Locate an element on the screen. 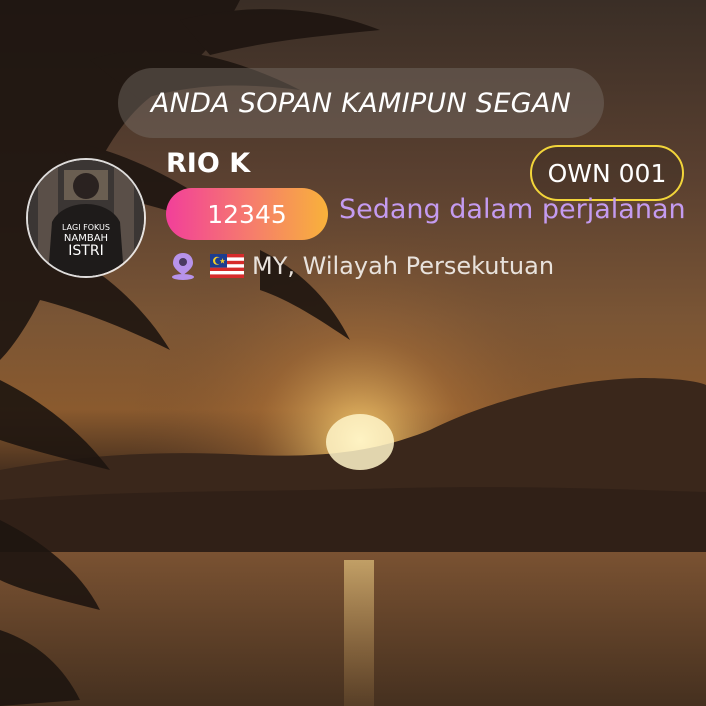  location-row: MY, Wilayah Persekutuan is located at coordinates (362, 266).